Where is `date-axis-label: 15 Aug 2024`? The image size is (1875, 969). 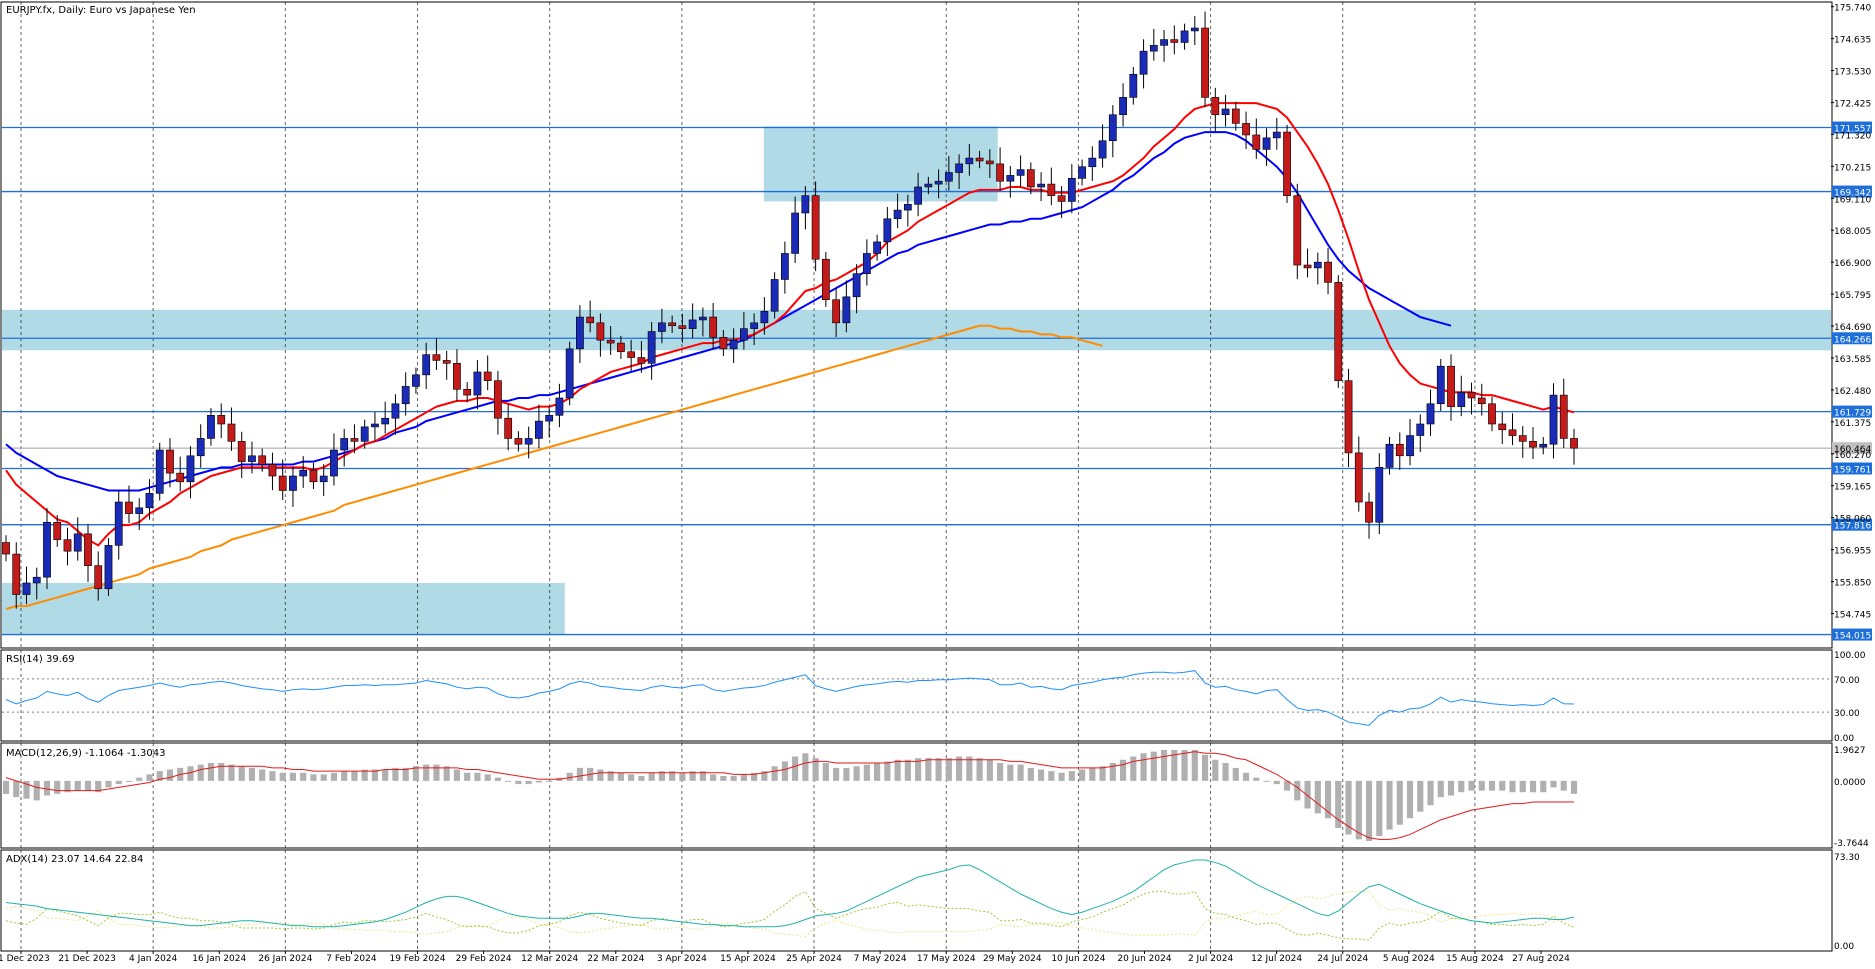
date-axis-label: 15 Aug 2024 is located at coordinates (1475, 959).